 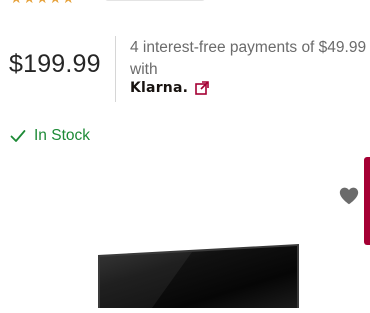 I want to click on product-price: $199.99, so click(x=55, y=64).